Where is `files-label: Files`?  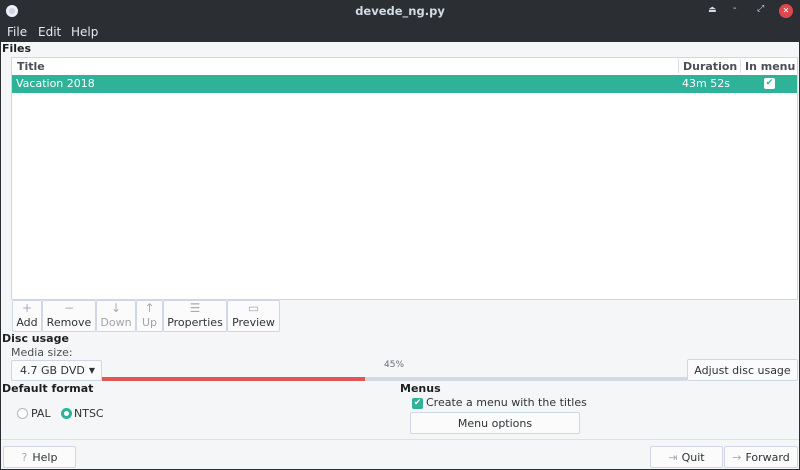 files-label: Files is located at coordinates (17, 48).